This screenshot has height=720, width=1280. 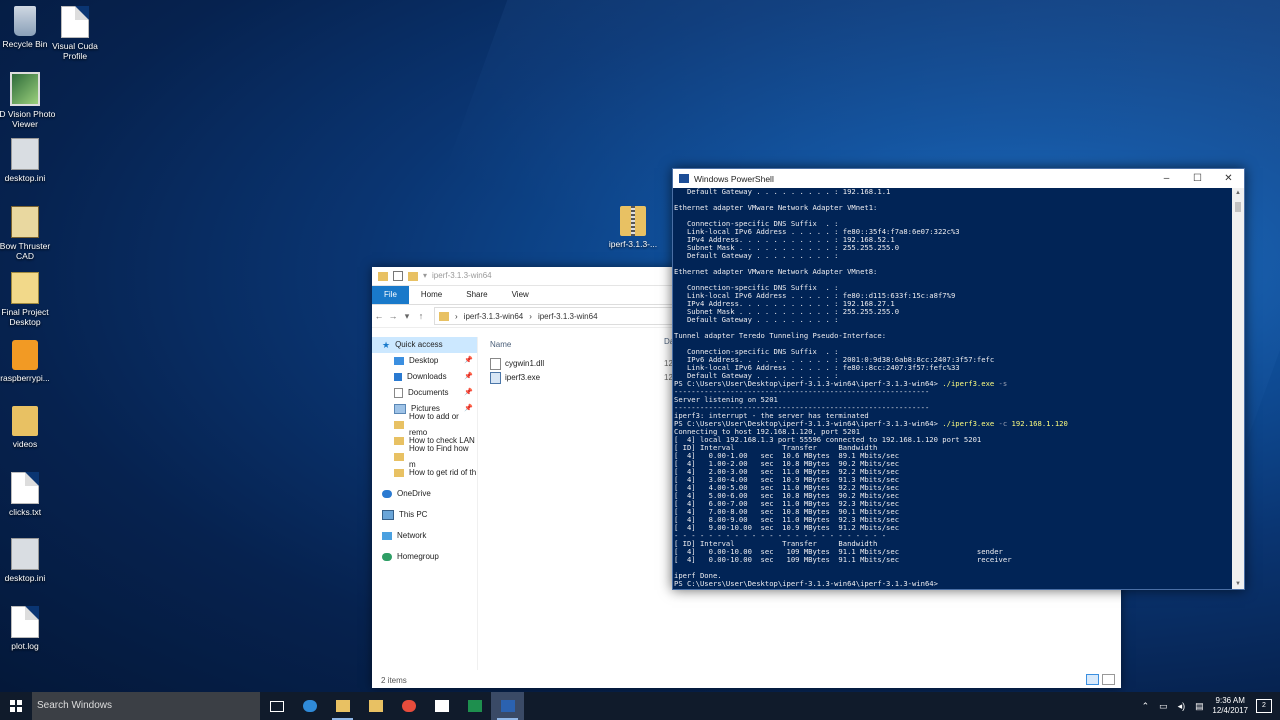 What do you see at coordinates (146, 706) in the screenshot?
I see `search-box: Search Windows` at bounding box center [146, 706].